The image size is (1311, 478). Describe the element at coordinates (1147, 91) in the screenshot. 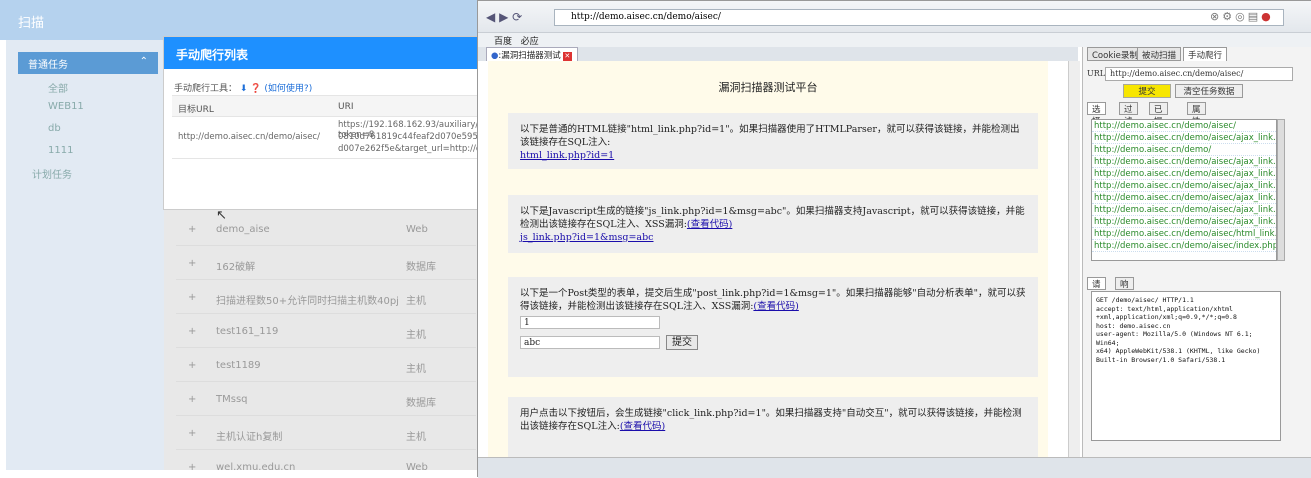

I see `crawl-submit-button: 提交` at that location.